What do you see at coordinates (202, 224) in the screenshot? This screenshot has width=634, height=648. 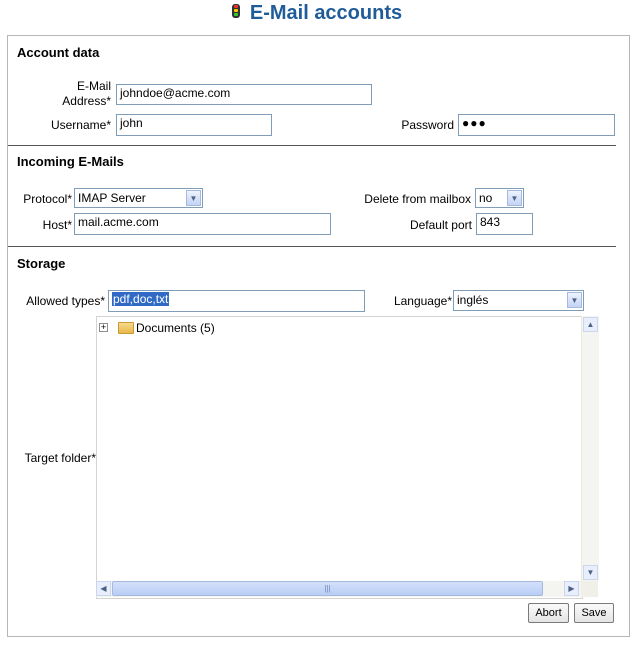 I see `host-field: mail.acme.com` at bounding box center [202, 224].